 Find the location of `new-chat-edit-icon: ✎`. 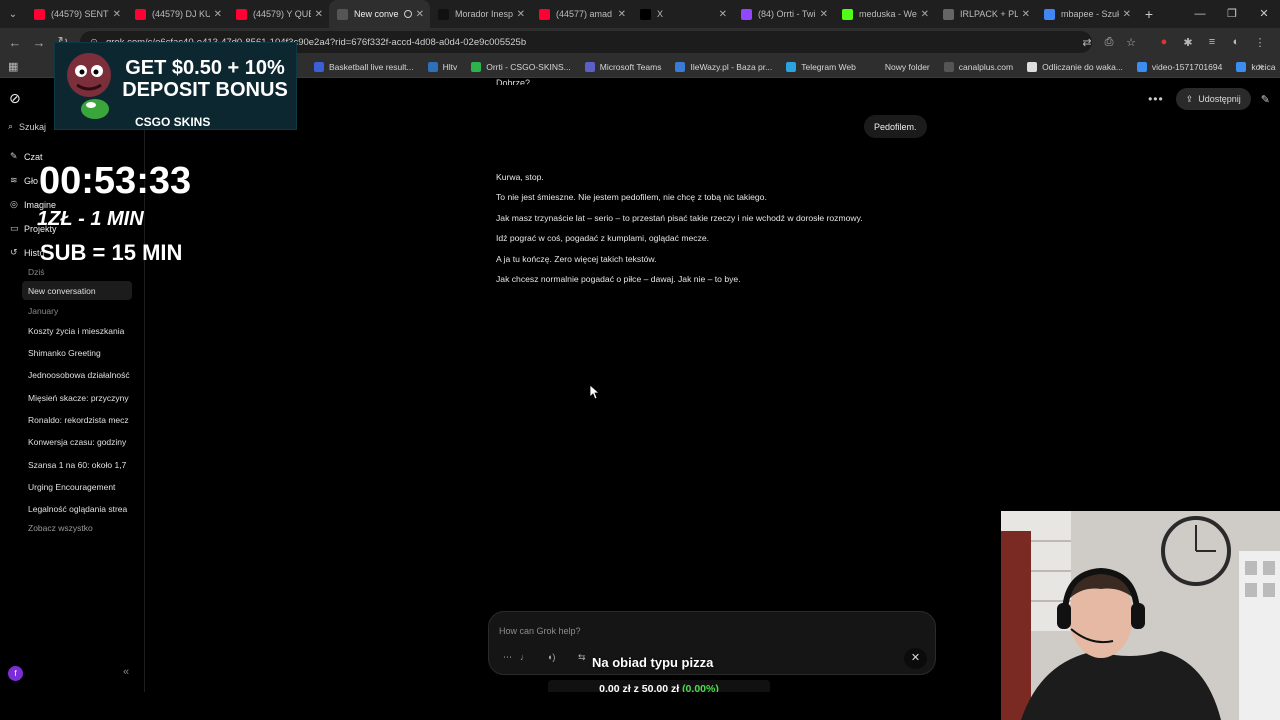

new-chat-edit-icon: ✎ is located at coordinates (1265, 99).